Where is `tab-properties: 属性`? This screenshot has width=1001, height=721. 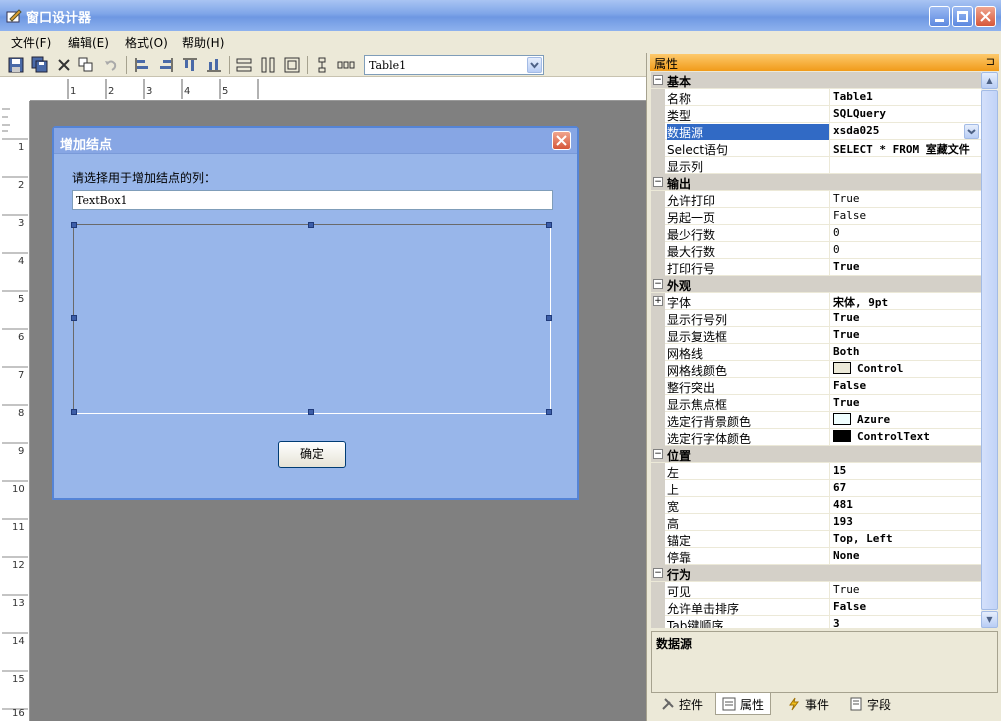
tab-properties: 属性 is located at coordinates (743, 704).